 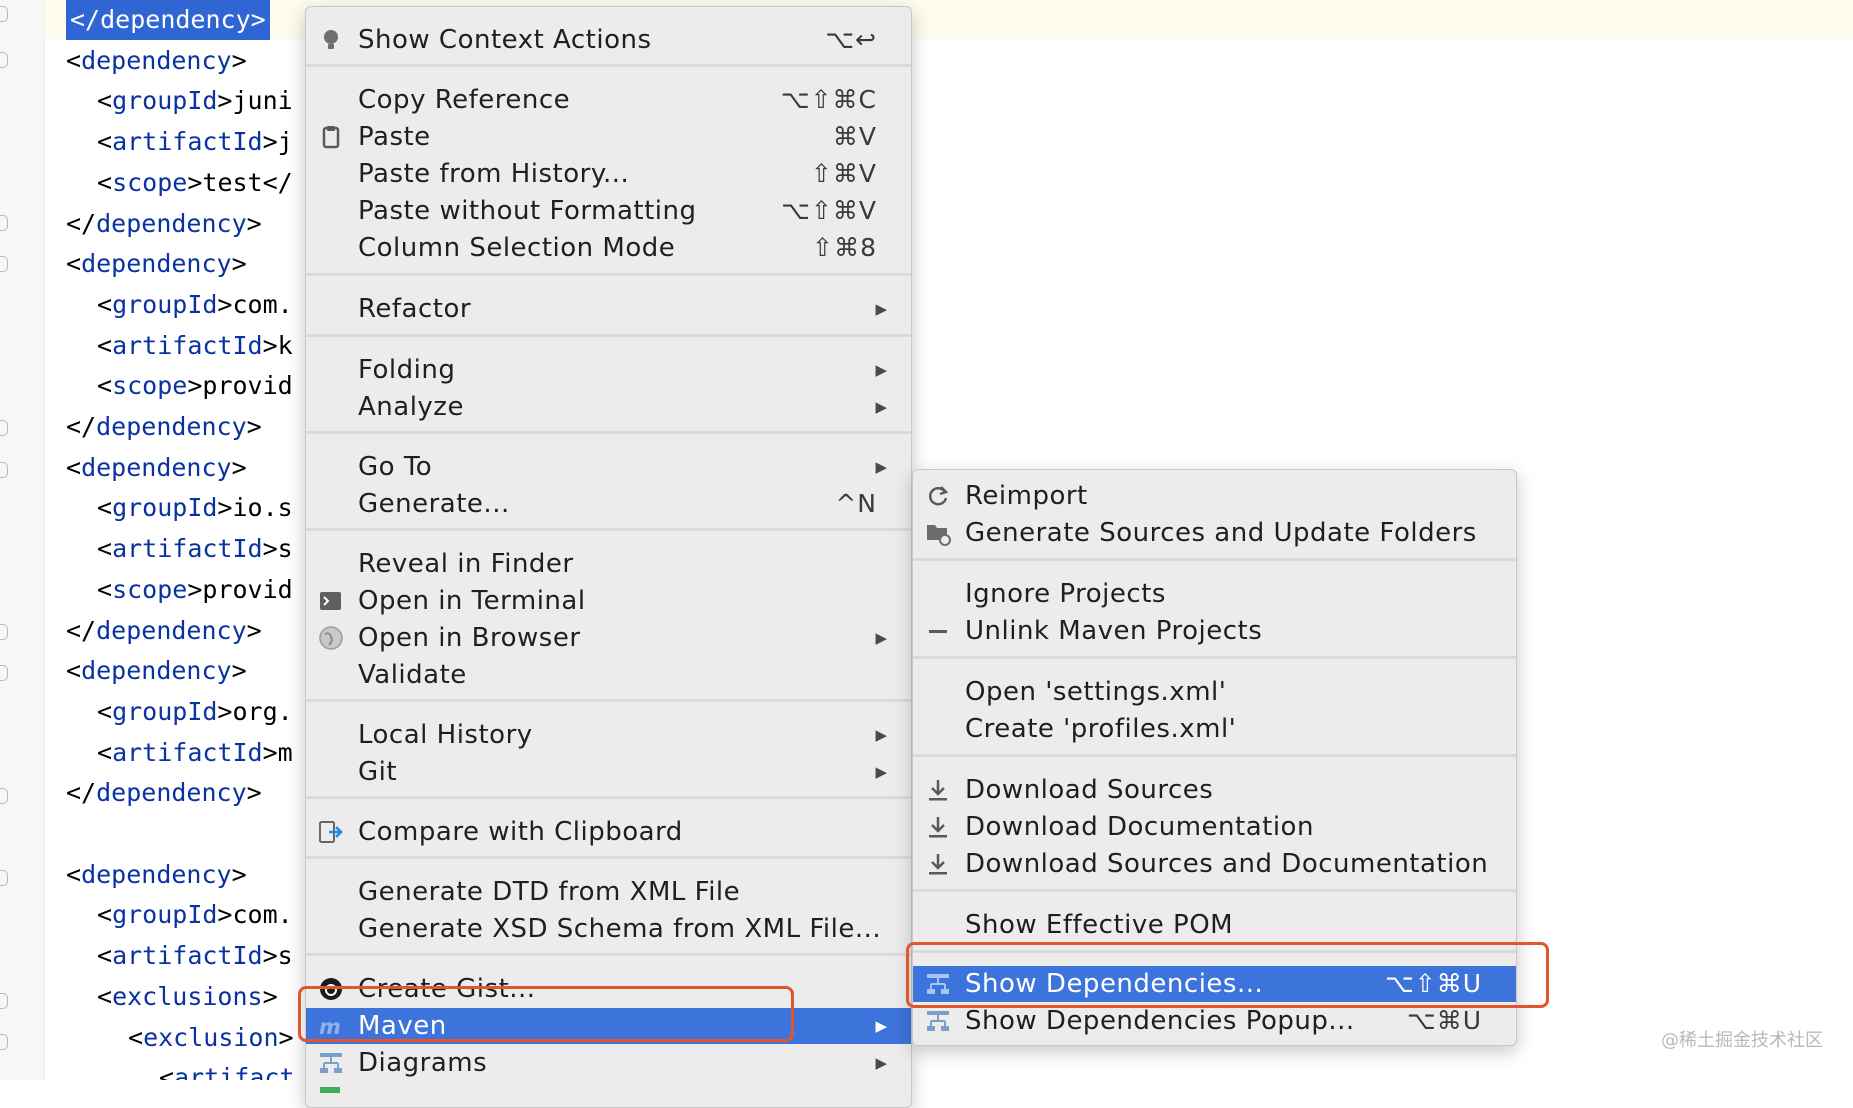 I want to click on folder-refresh-icon, so click(x=938, y=533).